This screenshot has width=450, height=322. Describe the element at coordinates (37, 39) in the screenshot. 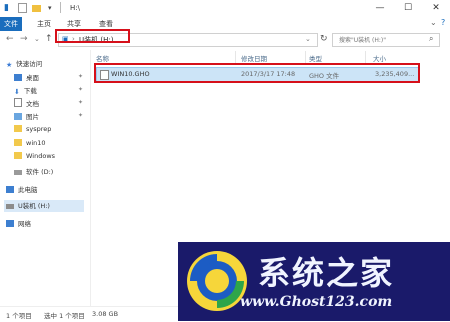

I see `recent-dropdown-icon: ⌄` at that location.